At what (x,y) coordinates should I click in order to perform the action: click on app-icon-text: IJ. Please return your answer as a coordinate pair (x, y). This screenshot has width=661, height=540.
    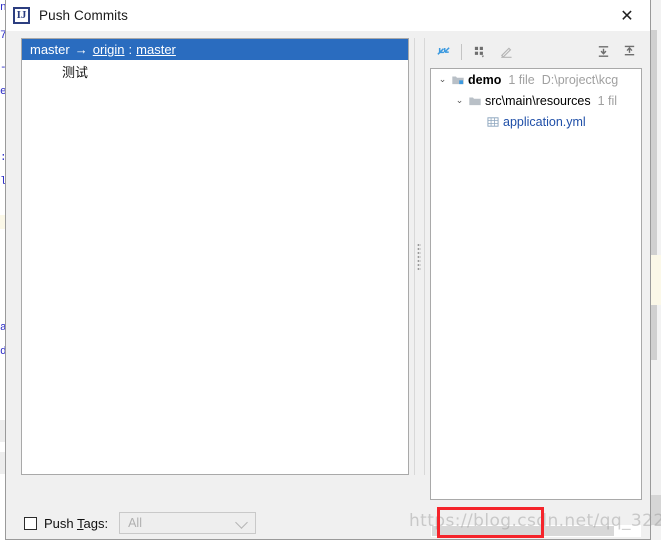
    Looking at the image, I should click on (21, 15).